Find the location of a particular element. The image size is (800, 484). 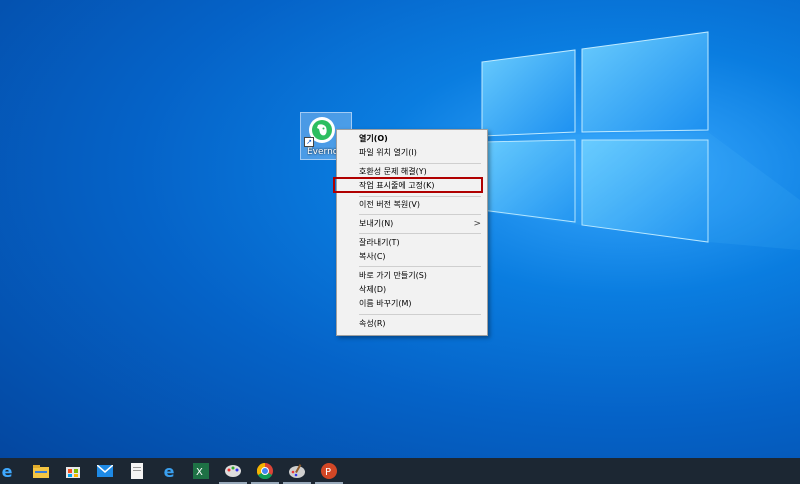

menu-item-rename: 이름 바꾸기(M) is located at coordinates (385, 304).